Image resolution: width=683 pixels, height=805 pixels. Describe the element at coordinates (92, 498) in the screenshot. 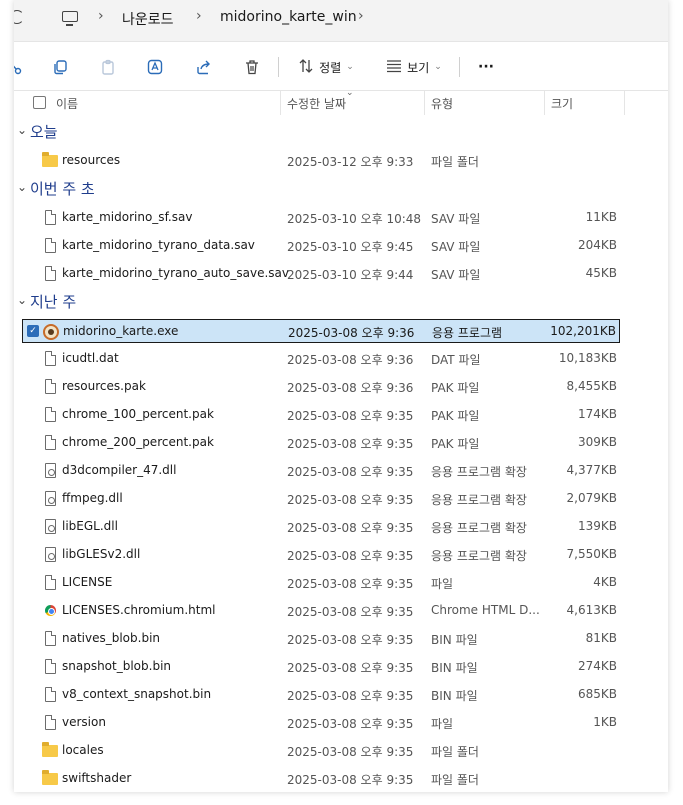

I see `file-name: ffmpeg.dll` at that location.